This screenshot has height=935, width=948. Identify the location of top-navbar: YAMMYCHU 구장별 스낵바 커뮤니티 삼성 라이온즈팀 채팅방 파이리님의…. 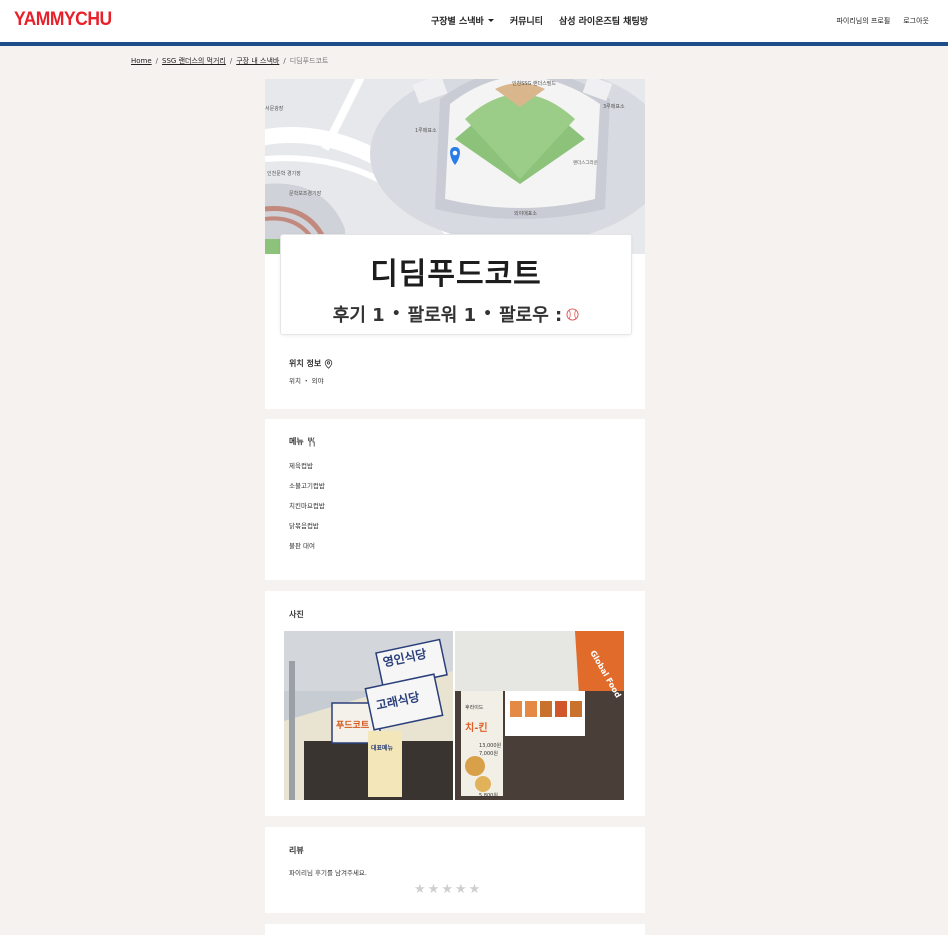
(474, 23).